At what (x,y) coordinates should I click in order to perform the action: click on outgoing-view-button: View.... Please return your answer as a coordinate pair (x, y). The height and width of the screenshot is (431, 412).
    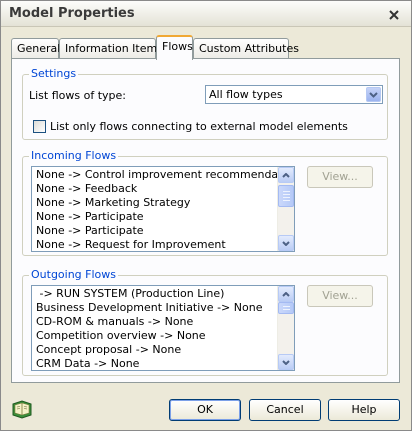
    Looking at the image, I should click on (340, 296).